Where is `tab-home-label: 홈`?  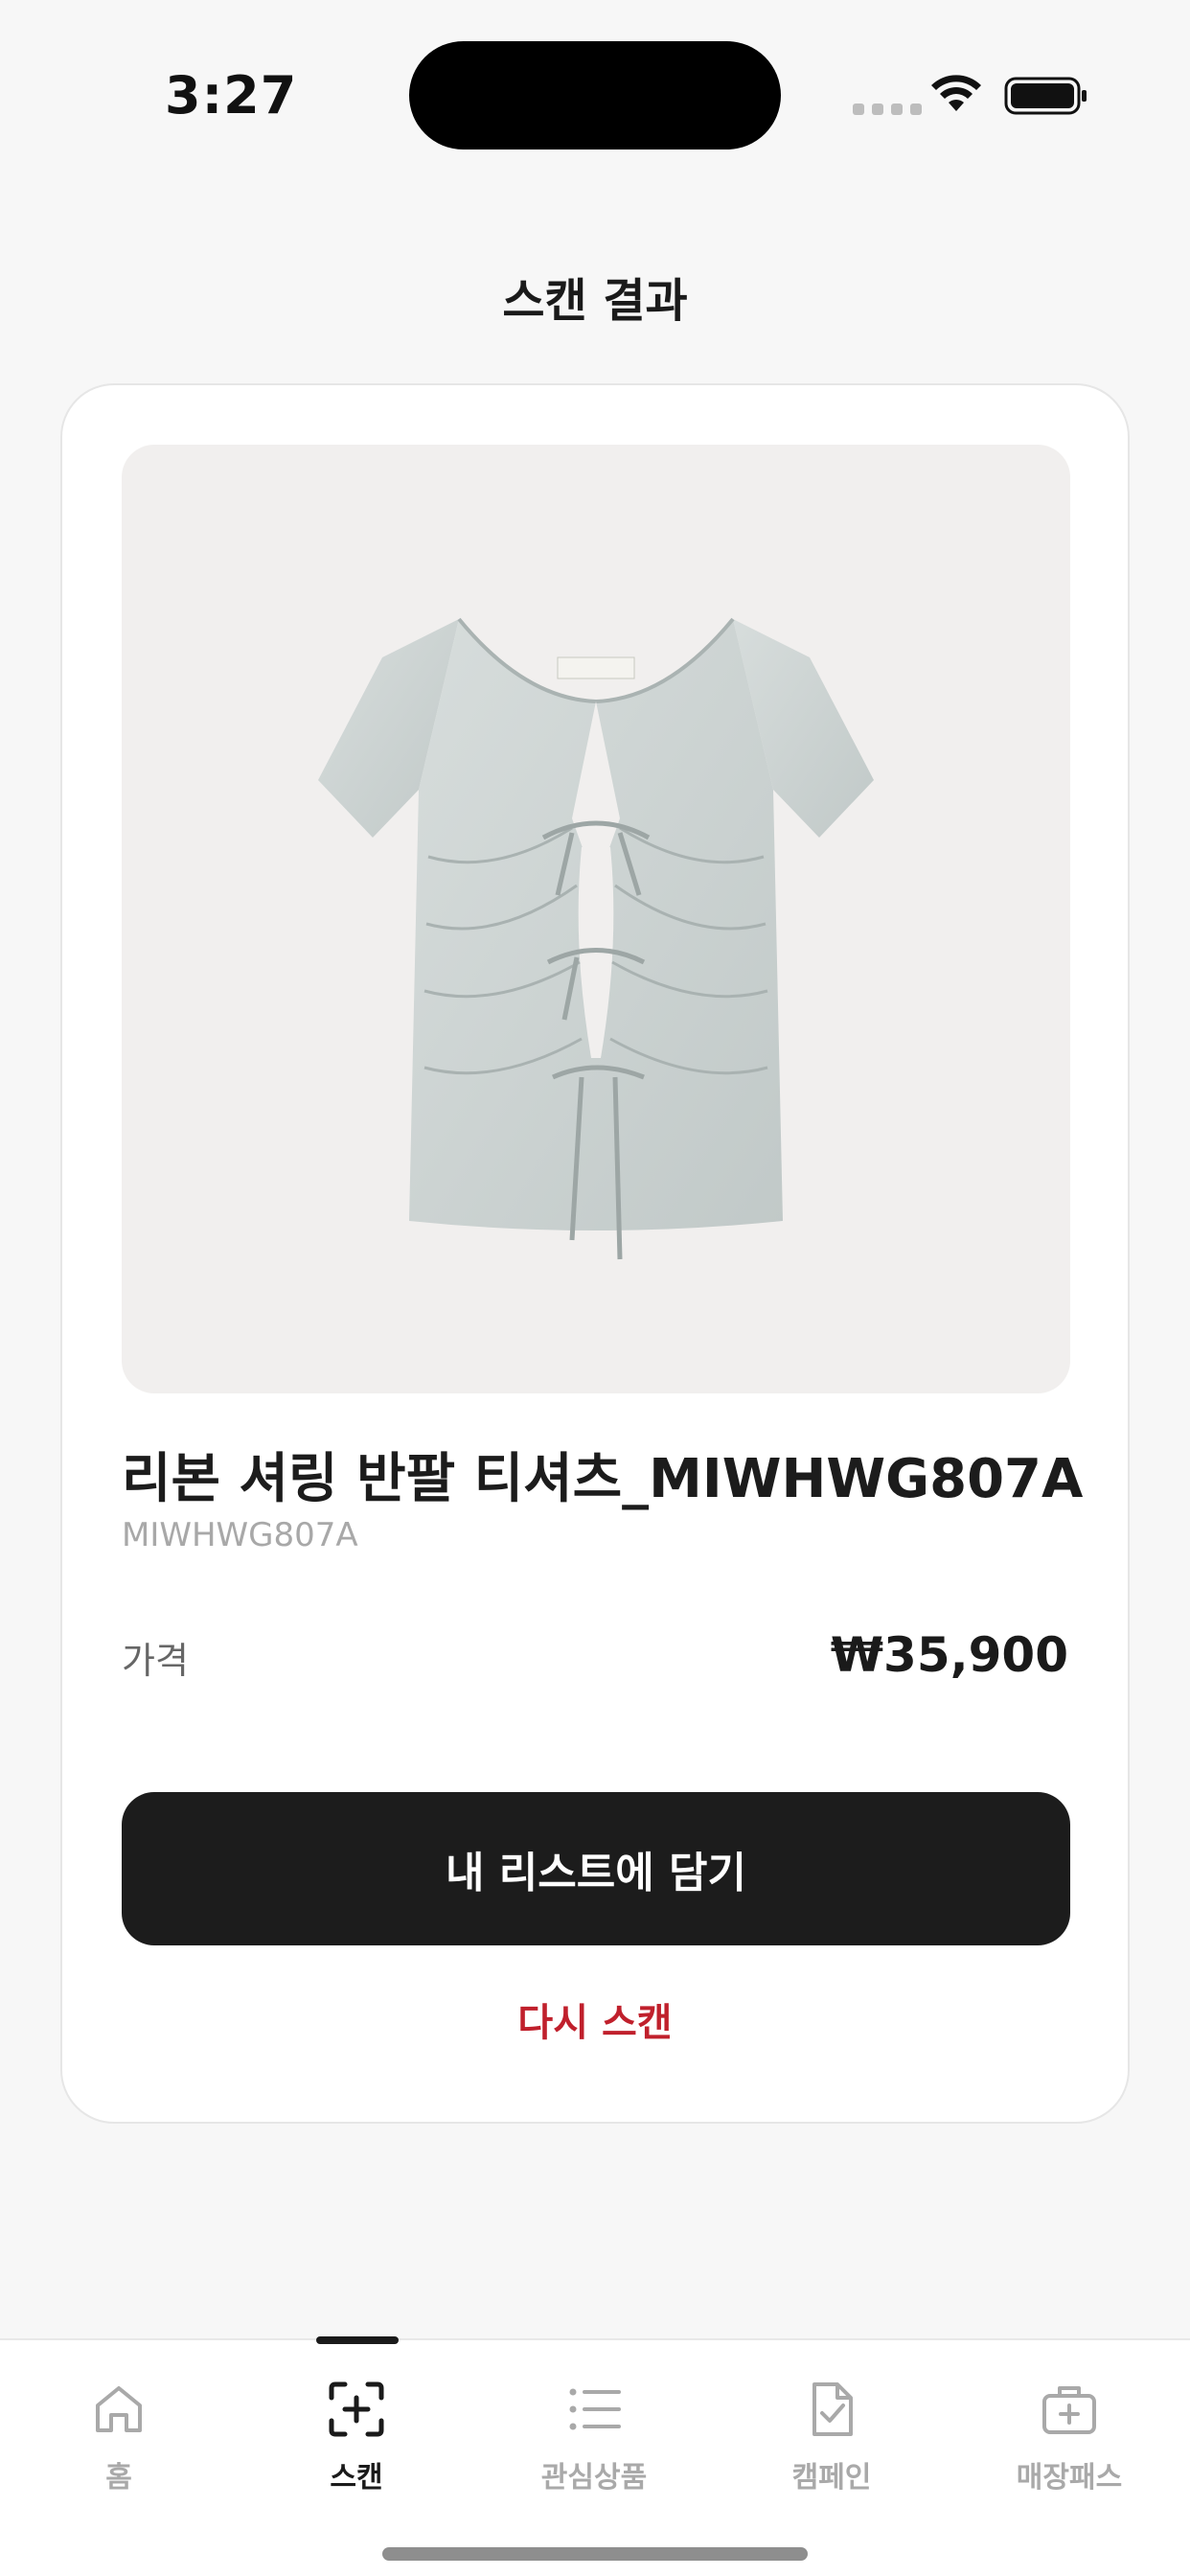 tab-home-label: 홈 is located at coordinates (119, 2478).